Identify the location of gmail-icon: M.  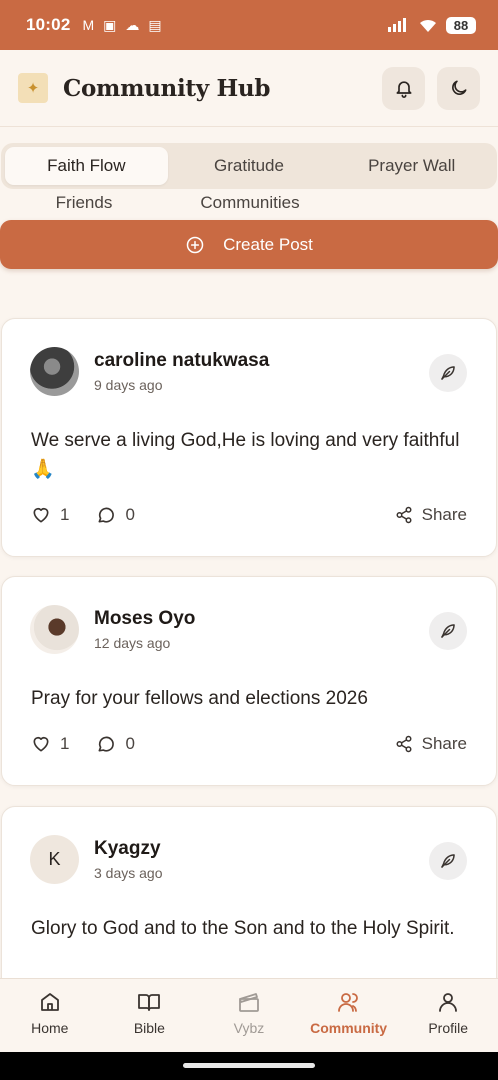
(88, 25).